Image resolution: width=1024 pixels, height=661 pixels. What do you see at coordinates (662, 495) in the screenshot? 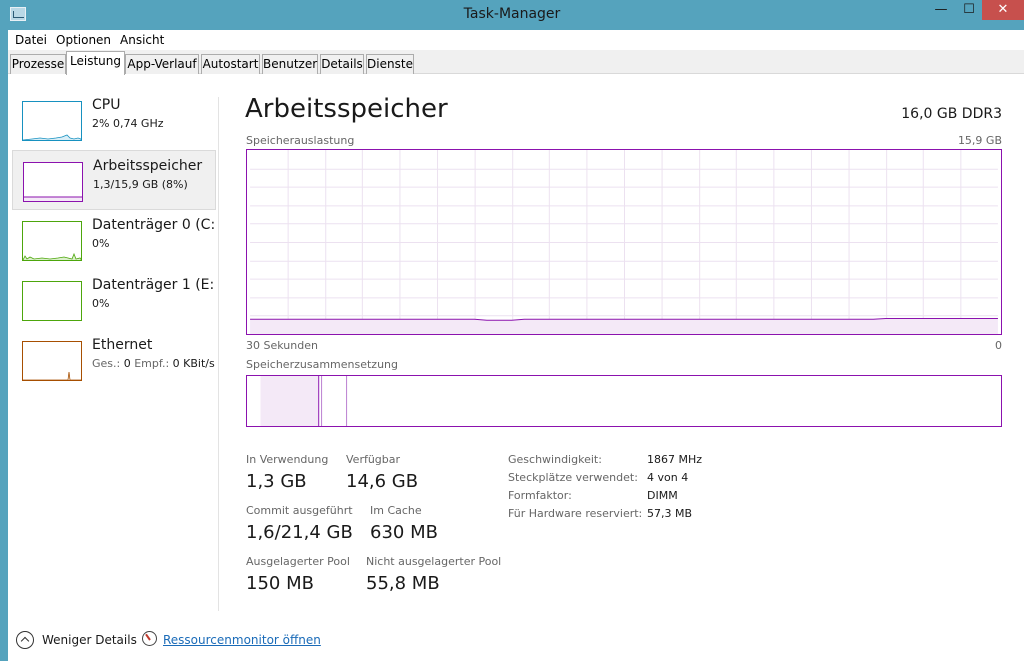
I see `form-factor-value: DIMM` at bounding box center [662, 495].